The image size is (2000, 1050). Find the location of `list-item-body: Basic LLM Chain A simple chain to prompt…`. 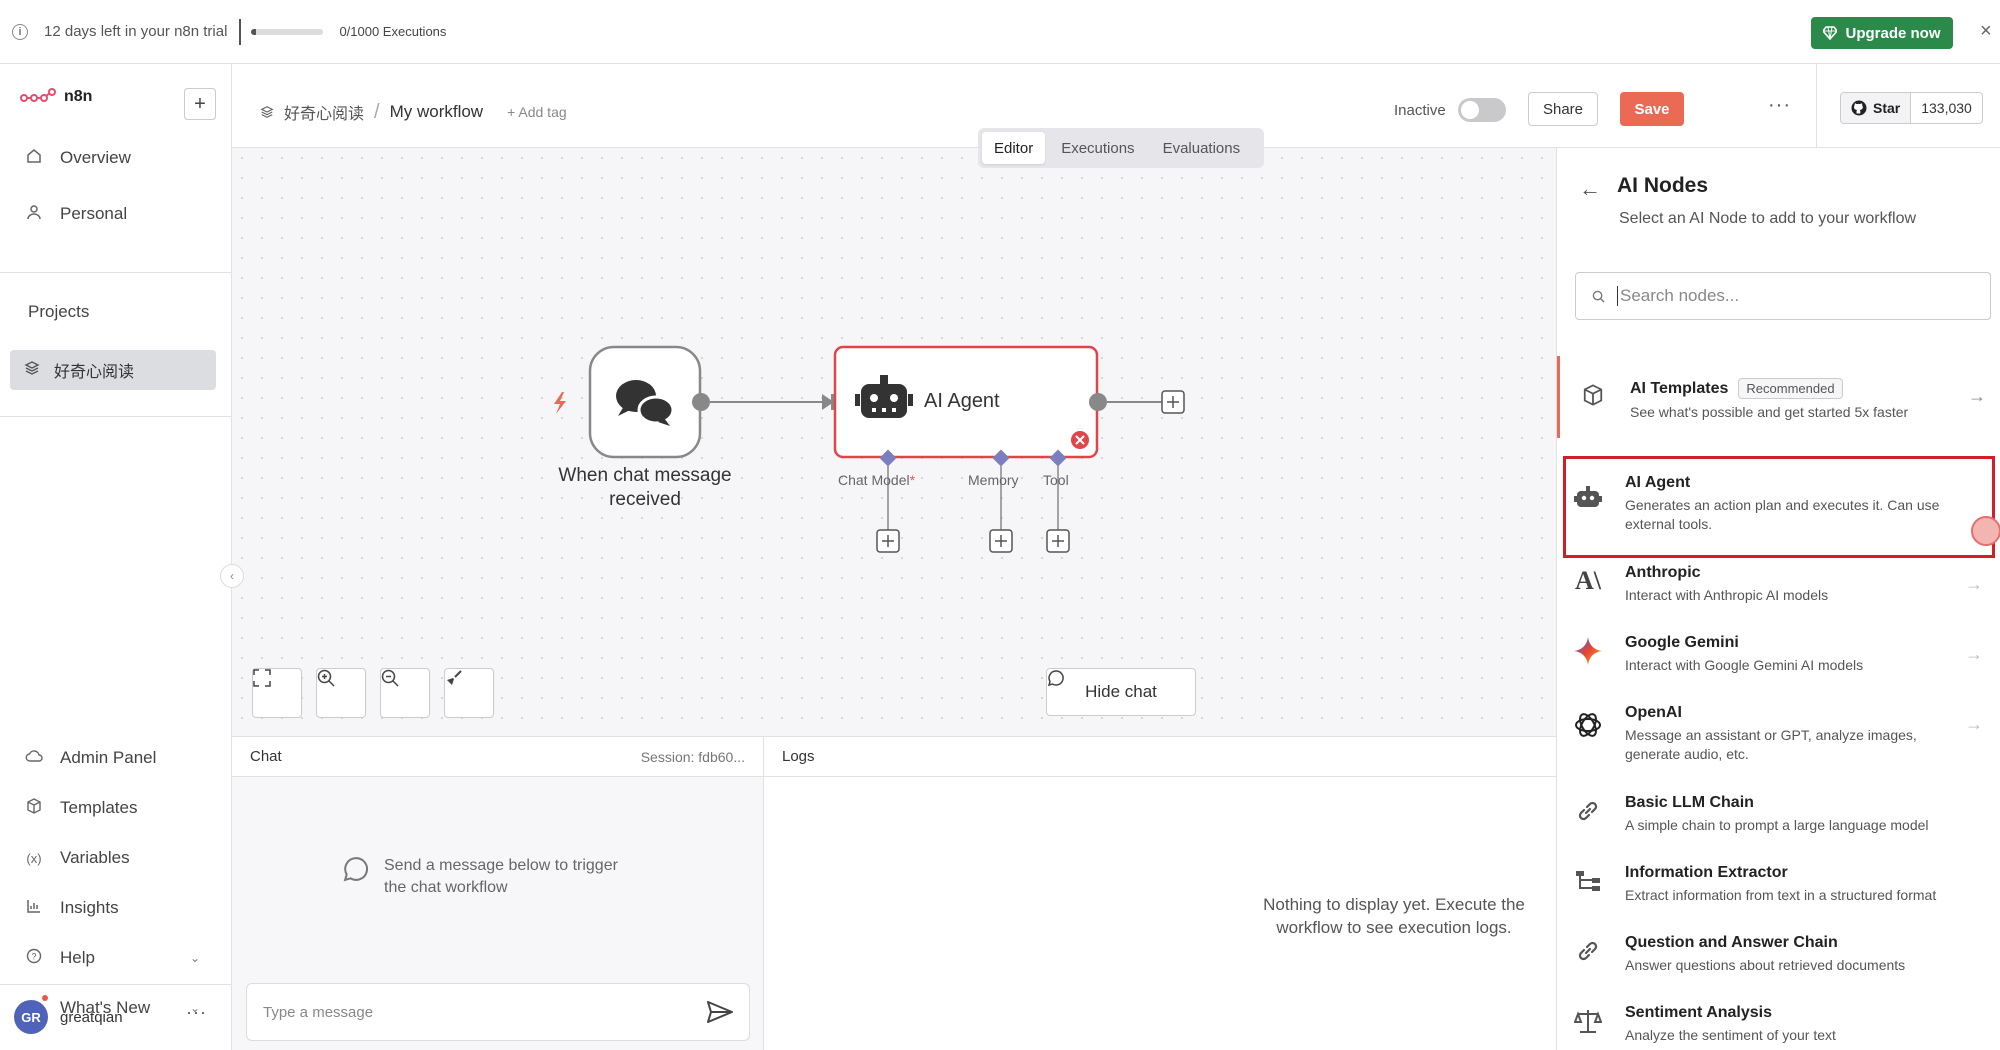

list-item-body: Basic LLM Chain A simple chain to prompt… is located at coordinates (1795, 814).